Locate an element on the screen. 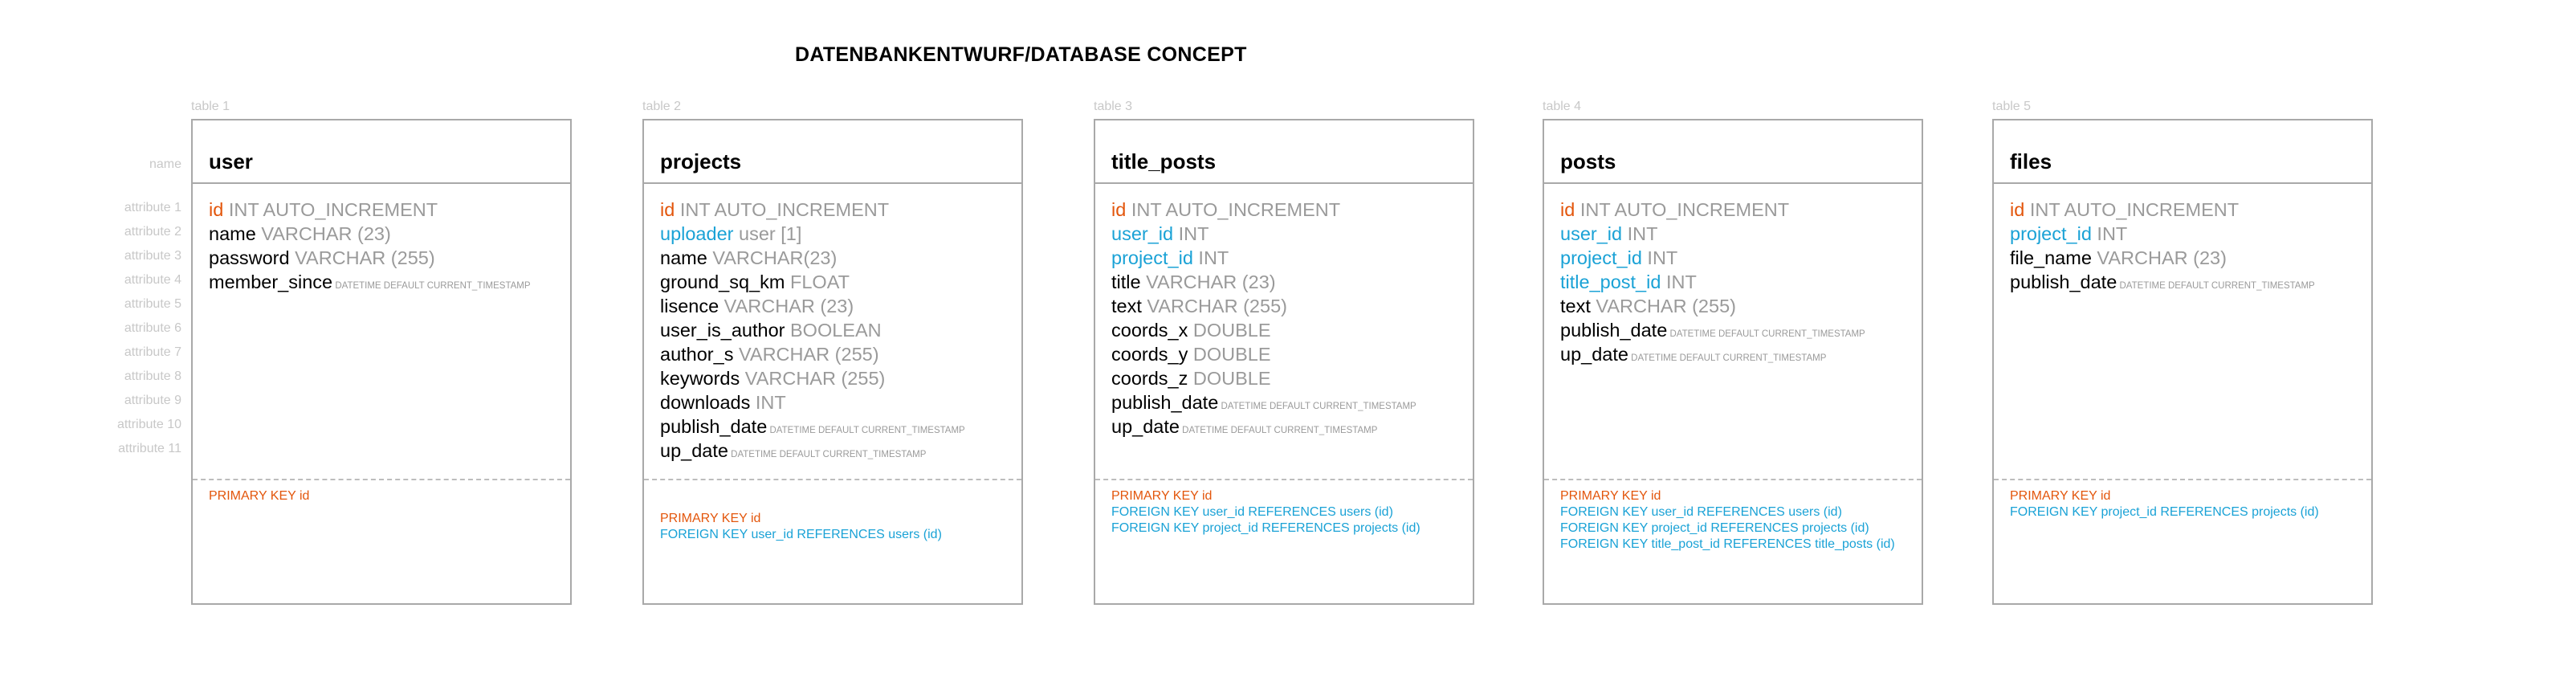 The image size is (2576, 698). attribute-row: project_id INT is located at coordinates (1289, 258).